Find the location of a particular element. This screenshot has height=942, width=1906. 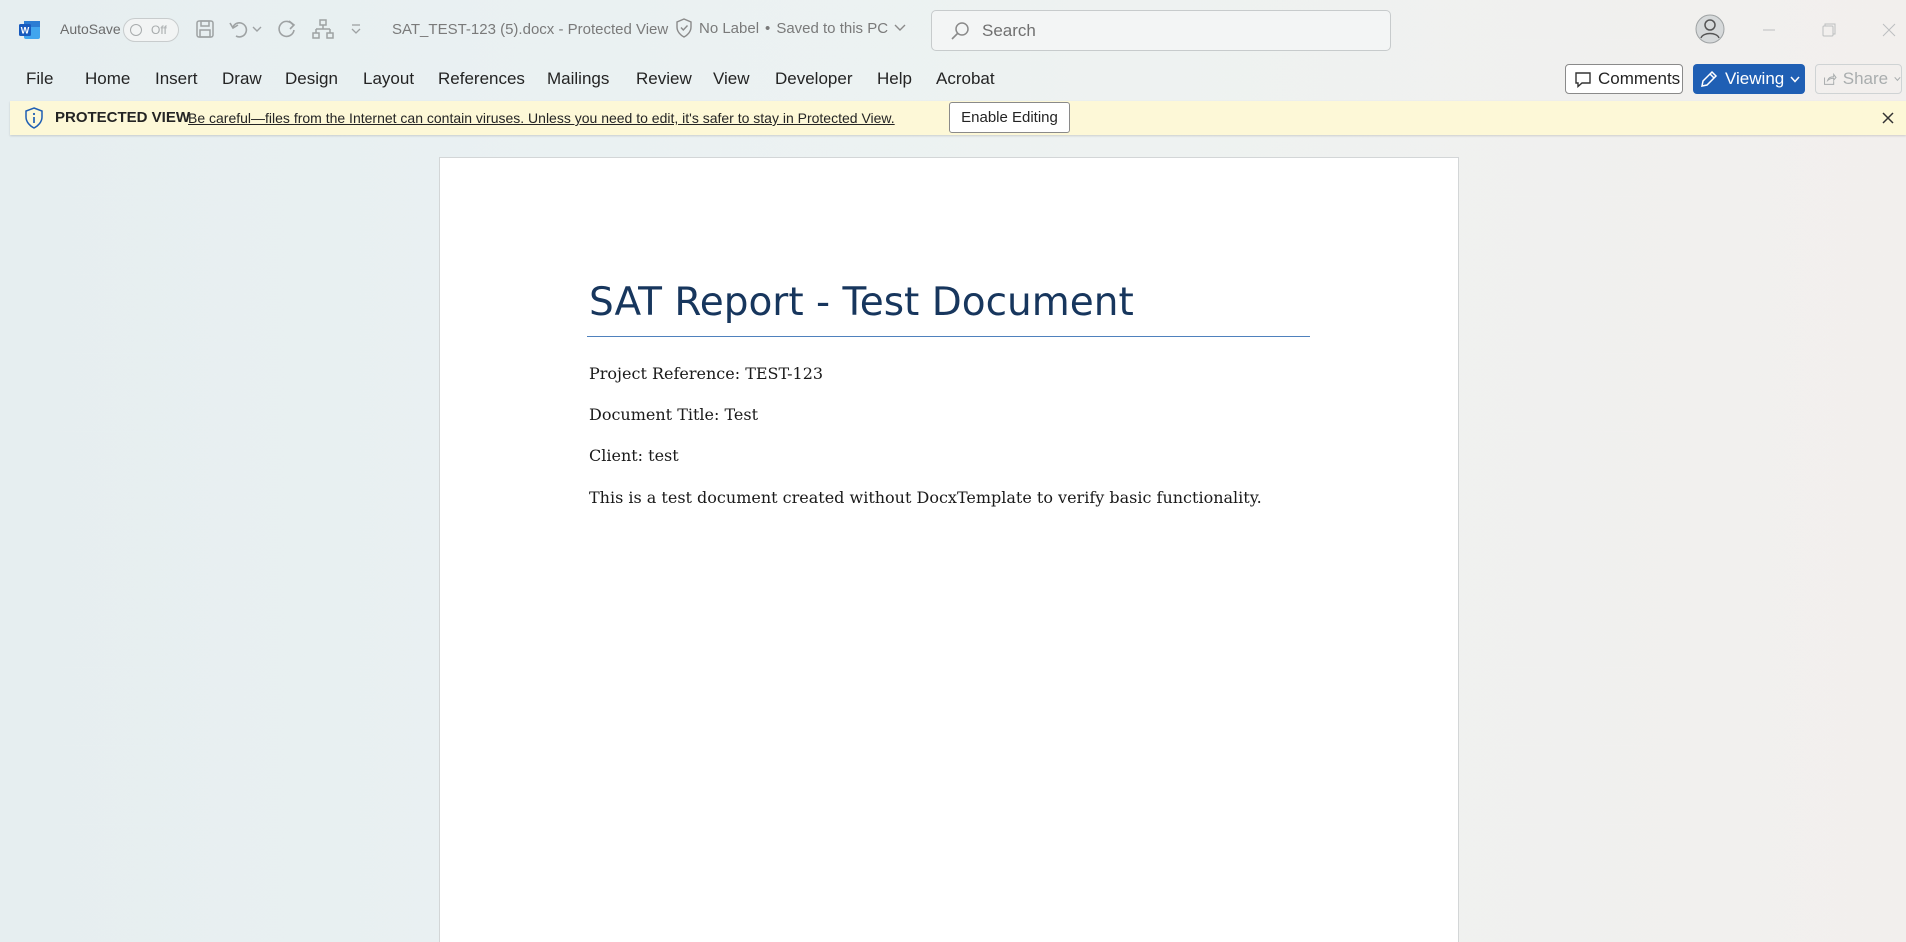

share-button: Share is located at coordinates (1858, 79).